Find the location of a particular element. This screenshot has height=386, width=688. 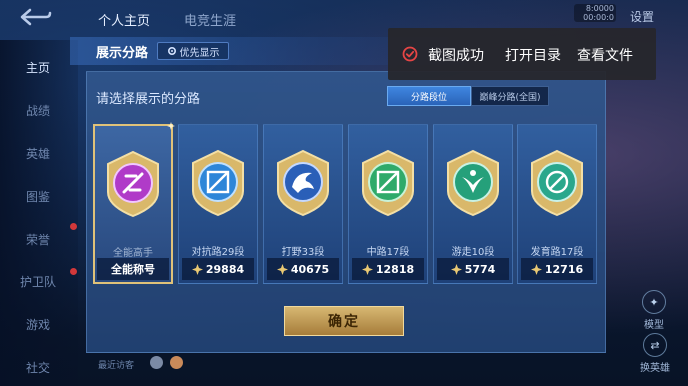

sparkle-icon is located at coordinates (171, 126).